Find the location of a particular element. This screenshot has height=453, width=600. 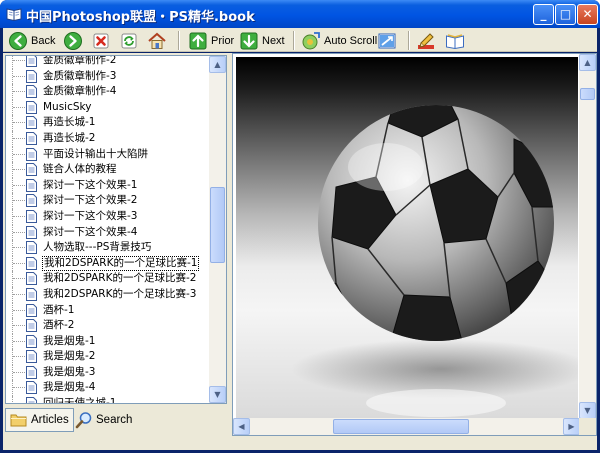

article-title: 我和2DSPARK的一个足球比赛-3 is located at coordinates (120, 293).